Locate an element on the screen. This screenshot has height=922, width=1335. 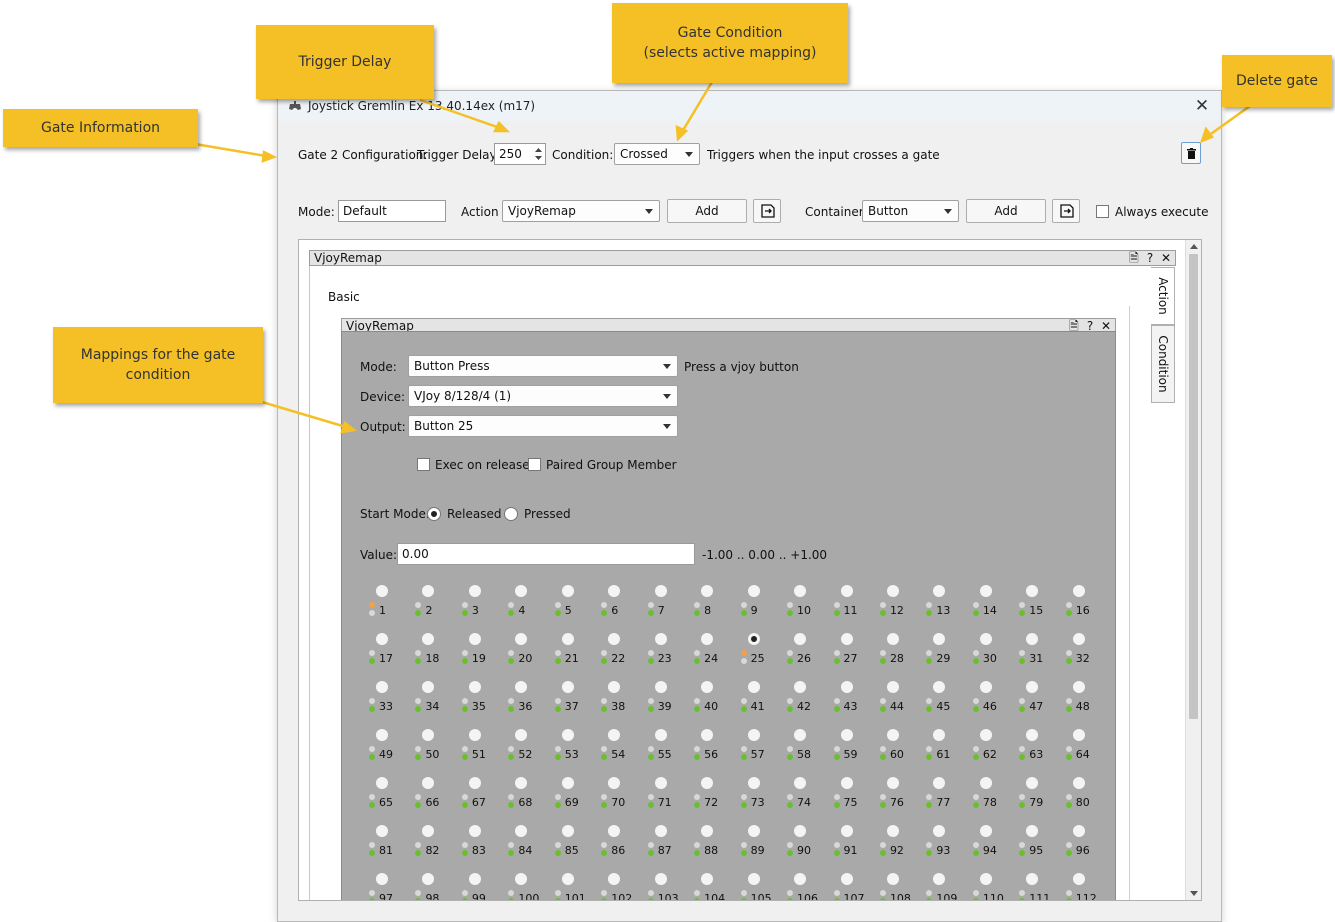
vjoy-button-50: 50 is located at coordinates (436, 753).